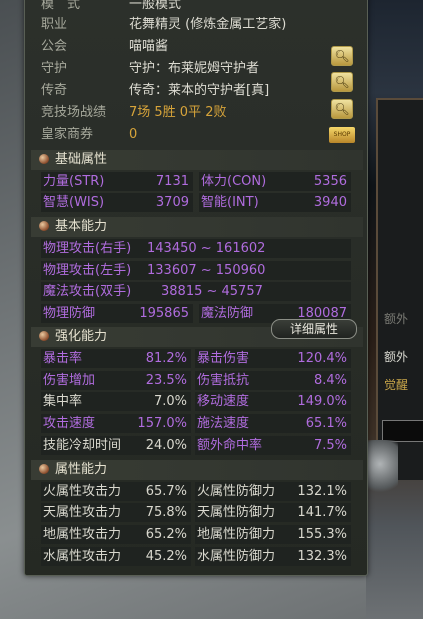  I want to click on info-label: 竞技场战绩, so click(74, 112).